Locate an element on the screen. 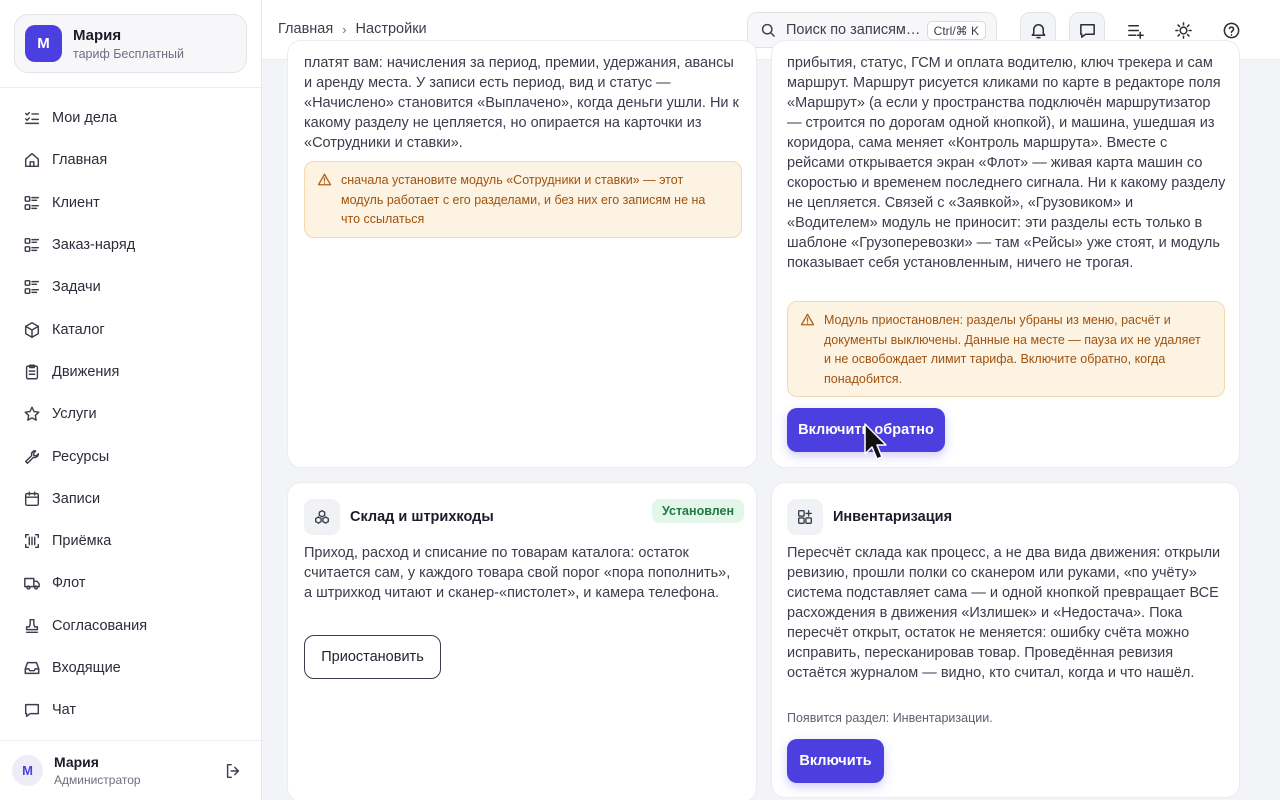 The width and height of the screenshot is (1280, 800). grid-plus-icon is located at coordinates (805, 517).